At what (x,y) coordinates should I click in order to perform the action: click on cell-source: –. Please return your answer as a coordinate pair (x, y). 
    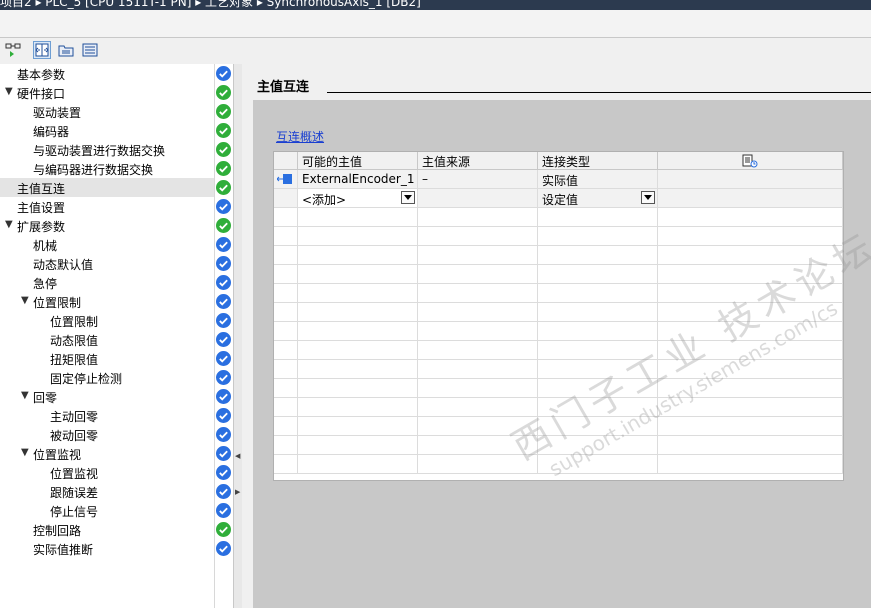
    Looking at the image, I should click on (478, 179).